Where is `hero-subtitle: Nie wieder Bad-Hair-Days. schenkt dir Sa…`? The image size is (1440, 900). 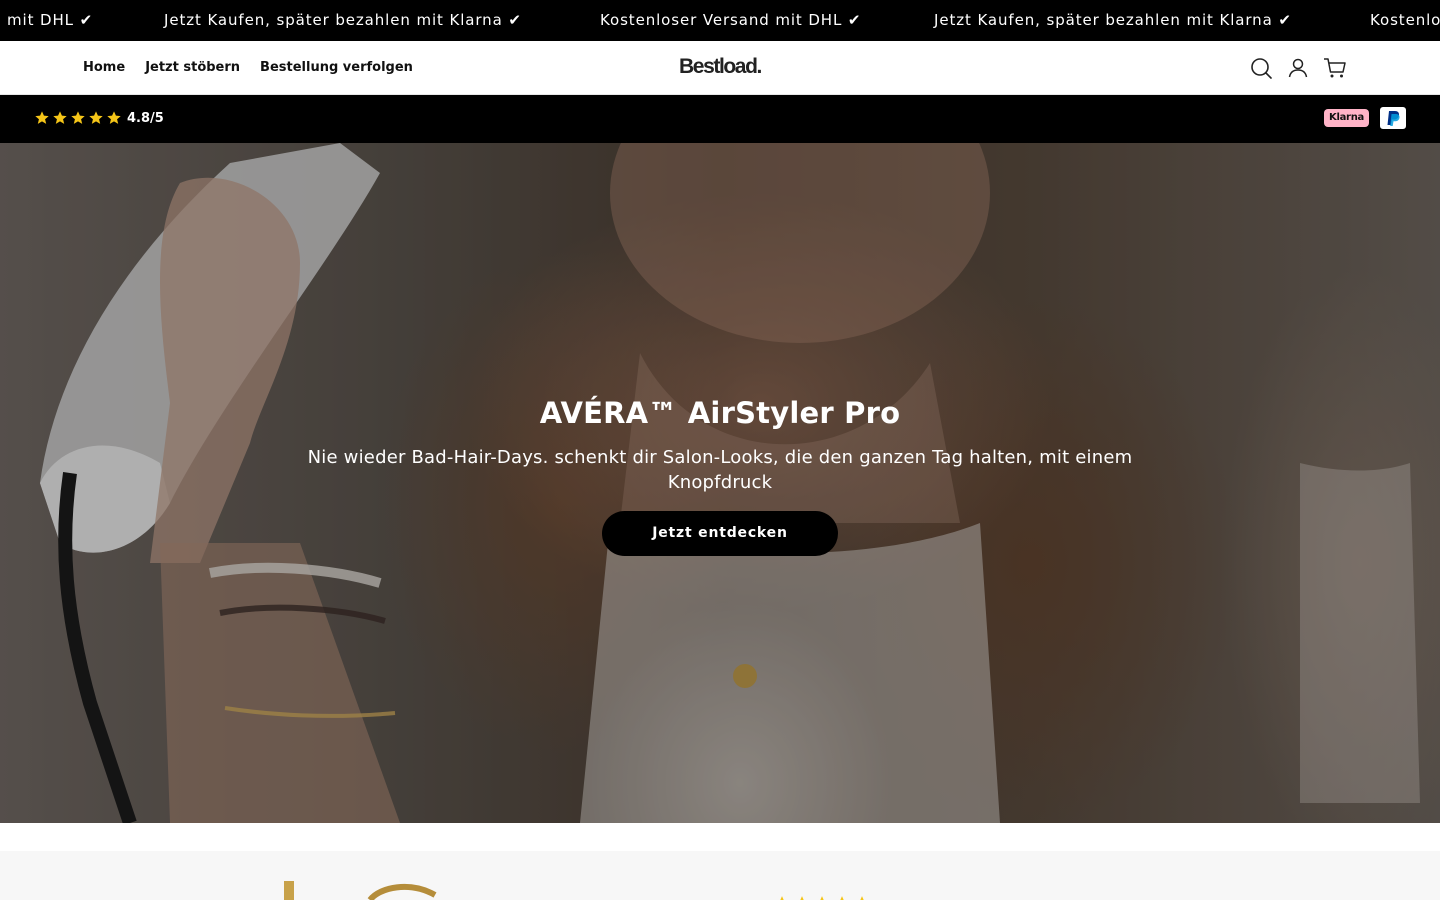
hero-subtitle: Nie wieder Bad-Hair-Days. schenkt dir Sa… is located at coordinates (720, 470).